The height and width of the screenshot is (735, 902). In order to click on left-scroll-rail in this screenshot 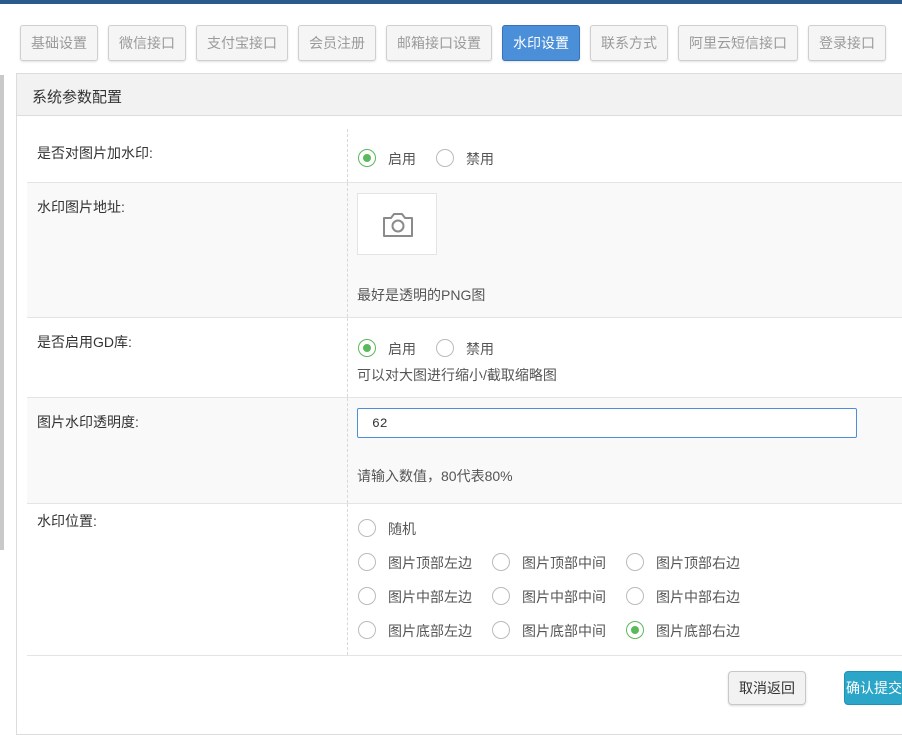, I will do `click(2, 312)`.